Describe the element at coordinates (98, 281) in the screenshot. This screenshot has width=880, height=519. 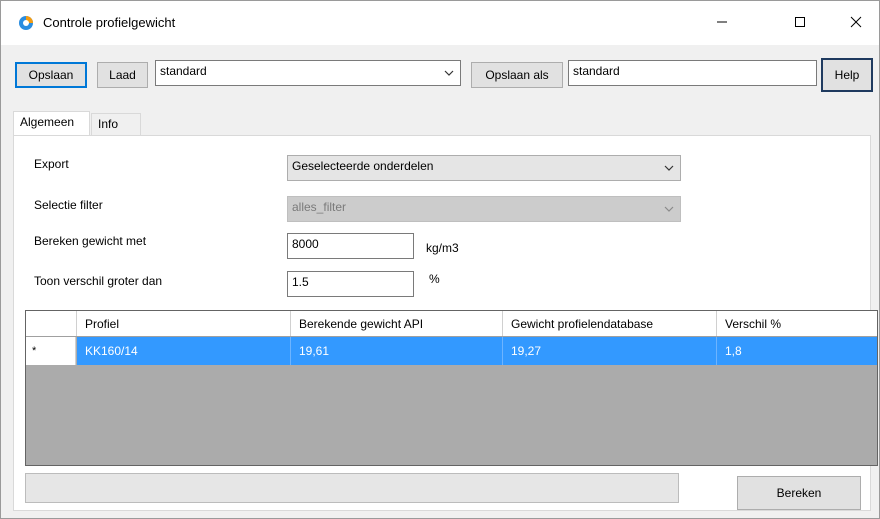
I see `diff-threshold-label: Toon verschil groter dan` at that location.